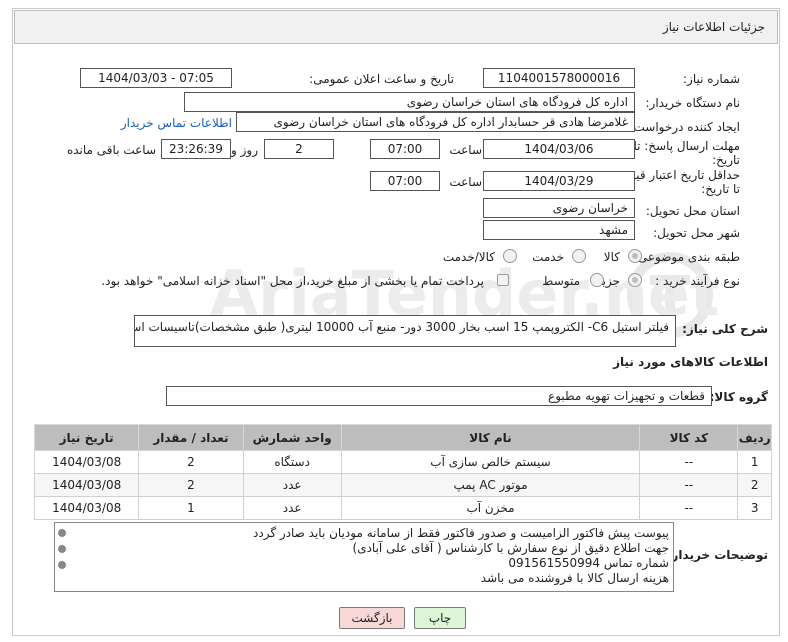 The width and height of the screenshot is (788, 642). What do you see at coordinates (490, 485) in the screenshot?
I see `cell-item-name: موتور AC پمپ` at bounding box center [490, 485].